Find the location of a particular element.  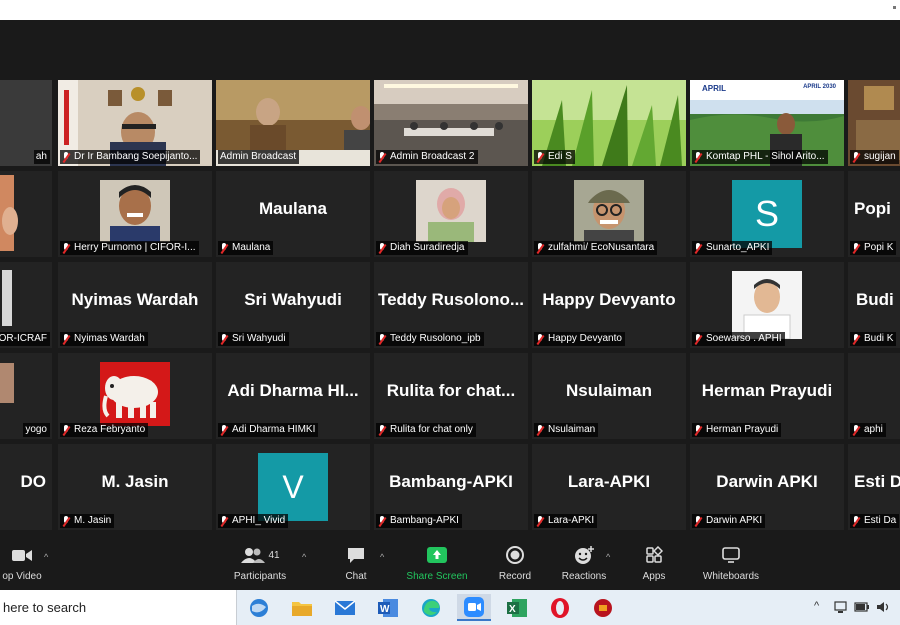

participant-label: Darwin APKI is located at coordinates (729, 521).